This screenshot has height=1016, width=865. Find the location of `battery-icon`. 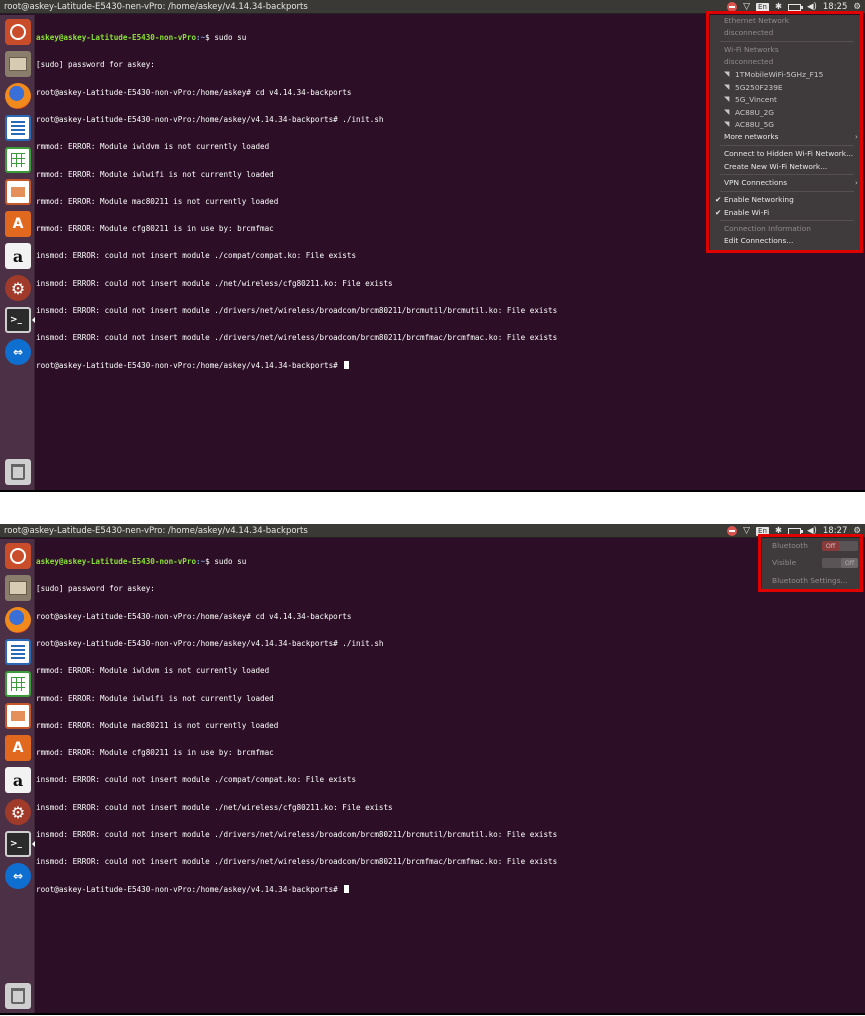

battery-icon is located at coordinates (796, 7).